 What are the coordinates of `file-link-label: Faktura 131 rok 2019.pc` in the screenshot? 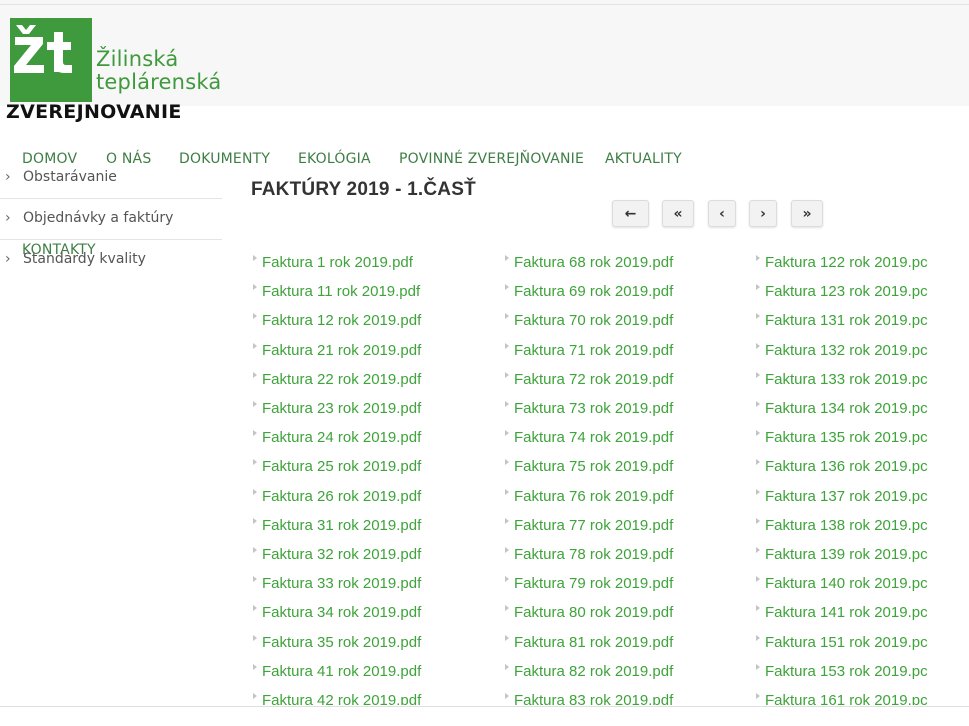 It's located at (846, 321).